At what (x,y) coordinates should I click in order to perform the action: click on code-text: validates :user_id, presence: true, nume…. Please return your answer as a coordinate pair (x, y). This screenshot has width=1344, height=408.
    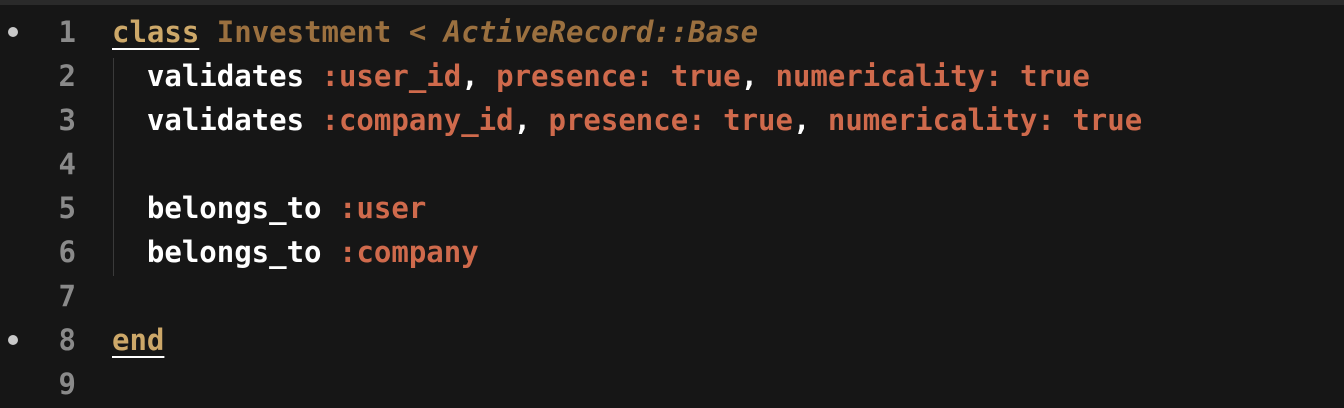
    Looking at the image, I should click on (601, 76).